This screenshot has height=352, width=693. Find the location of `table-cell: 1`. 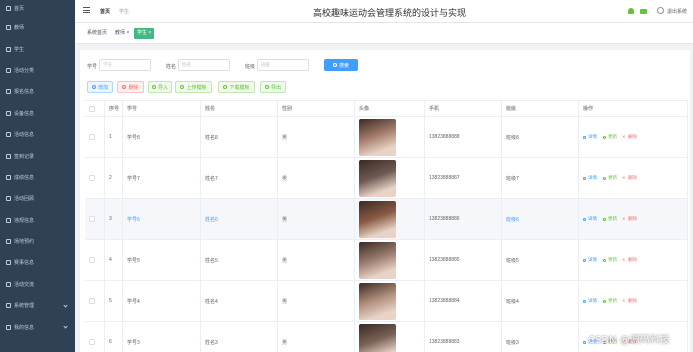

table-cell: 1 is located at coordinates (114, 137).